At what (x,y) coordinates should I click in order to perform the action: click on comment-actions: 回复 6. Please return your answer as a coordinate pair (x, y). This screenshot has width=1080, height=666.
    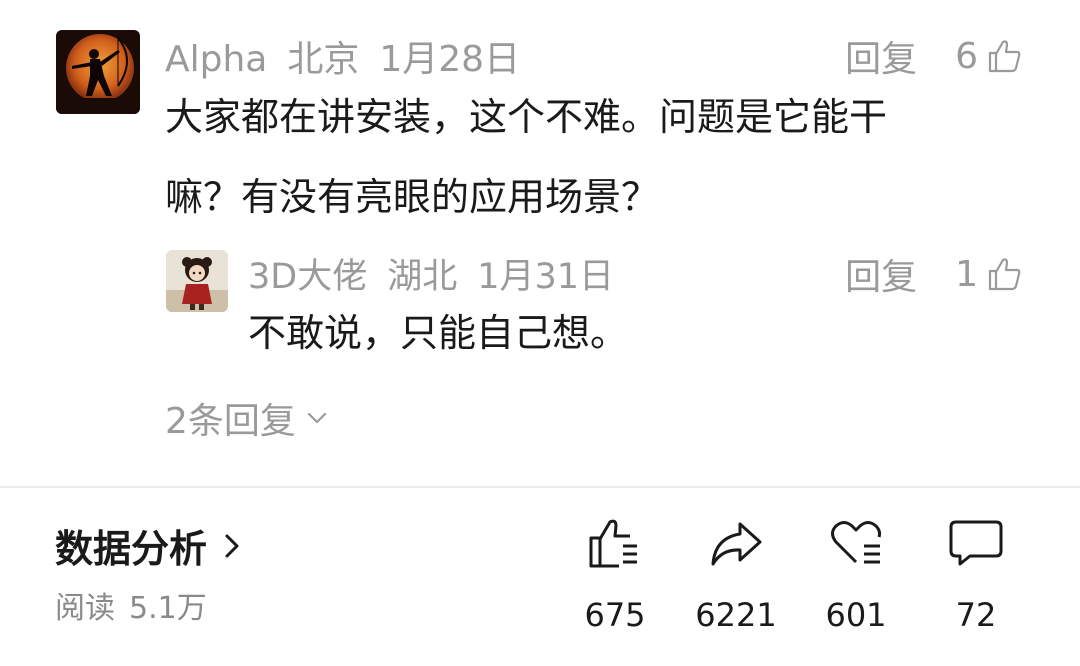
    Looking at the image, I should click on (934, 56).